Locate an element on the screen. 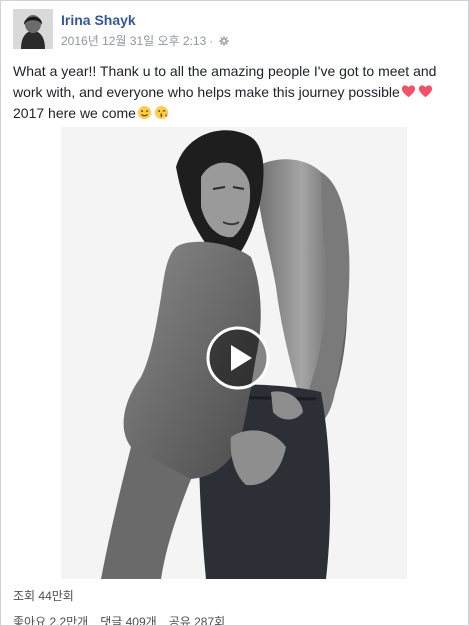 The image size is (469, 626). engagement-stats: 좋아요 2.2만개 댓글 409개 공유 287회 is located at coordinates (119, 619).